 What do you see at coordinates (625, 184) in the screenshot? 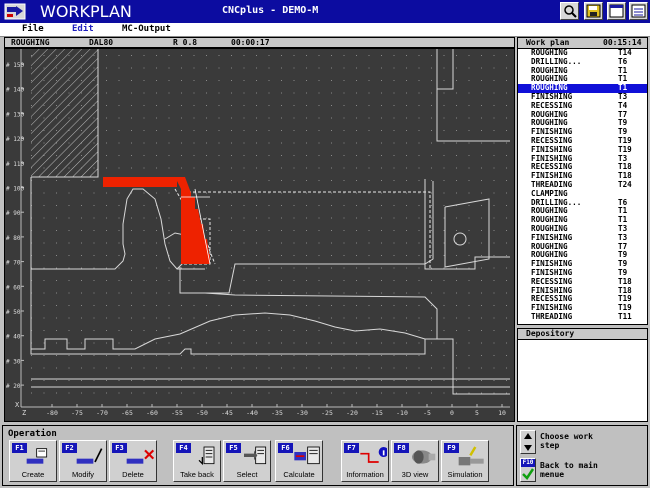
I see `workplan-tool: T24` at bounding box center [625, 184].